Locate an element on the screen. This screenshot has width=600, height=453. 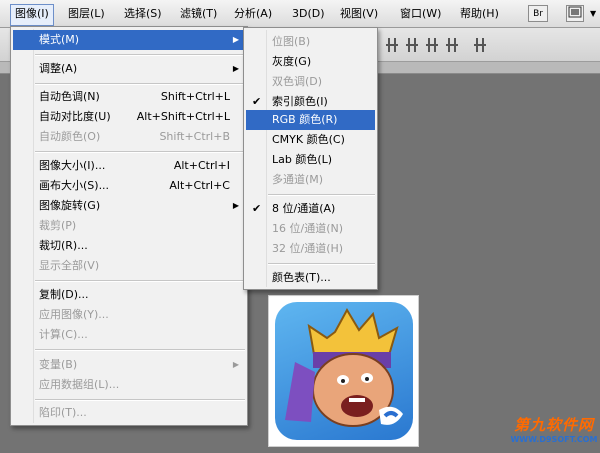
menu-item-reveal-all: 显示全部(V) is located at coordinates (129, 266).